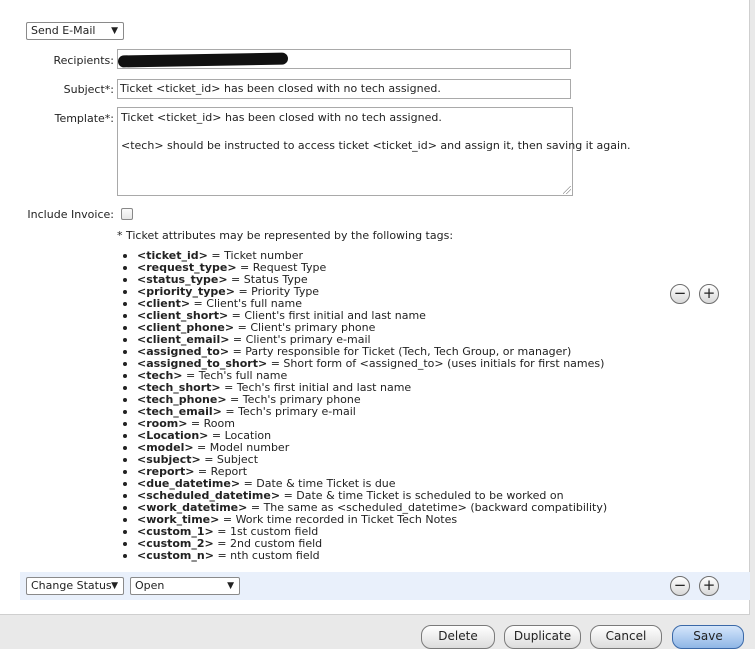 The height and width of the screenshot is (649, 755). I want to click on status-value: Open, so click(150, 585).